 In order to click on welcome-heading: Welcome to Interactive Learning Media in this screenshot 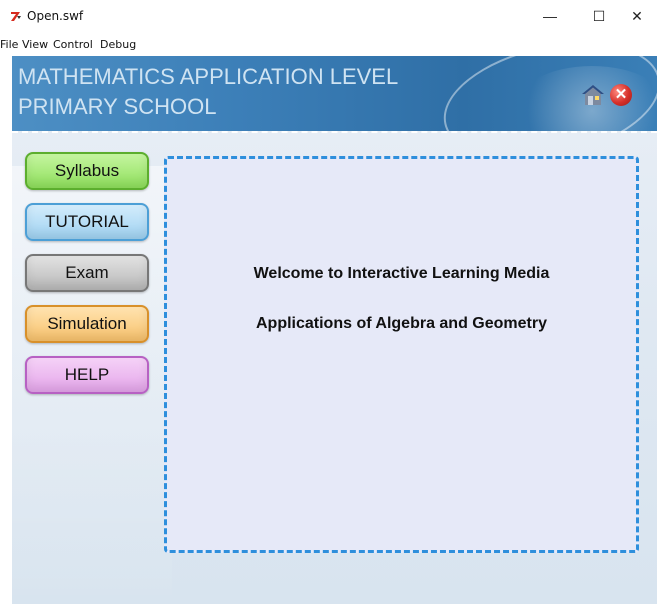, I will do `click(401, 273)`.